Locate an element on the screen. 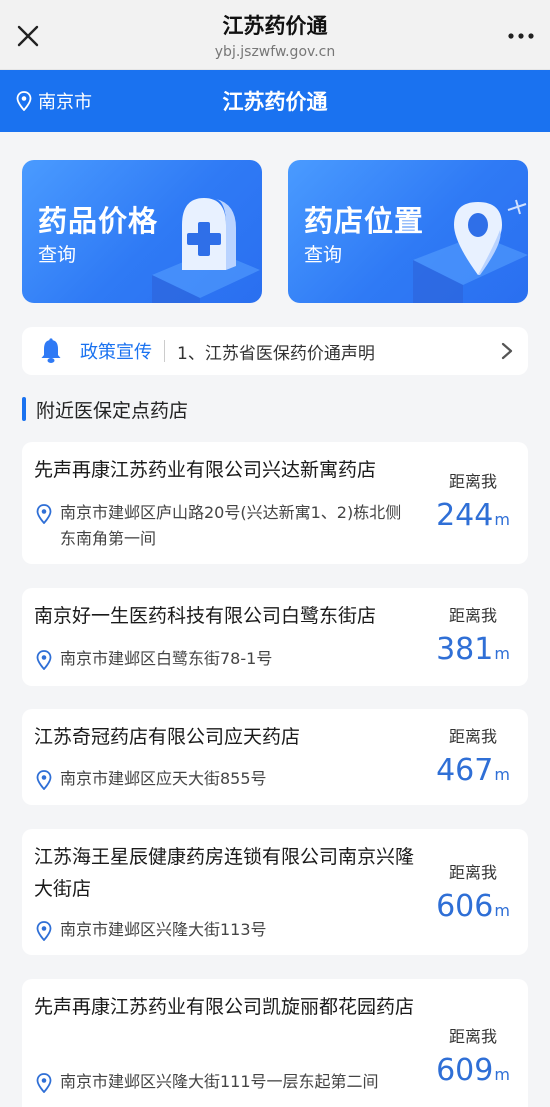 This screenshot has height=1107, width=550. pharmacy-name: 先声再康江苏药业有限公司兴达新寓药店 is located at coordinates (205, 470).